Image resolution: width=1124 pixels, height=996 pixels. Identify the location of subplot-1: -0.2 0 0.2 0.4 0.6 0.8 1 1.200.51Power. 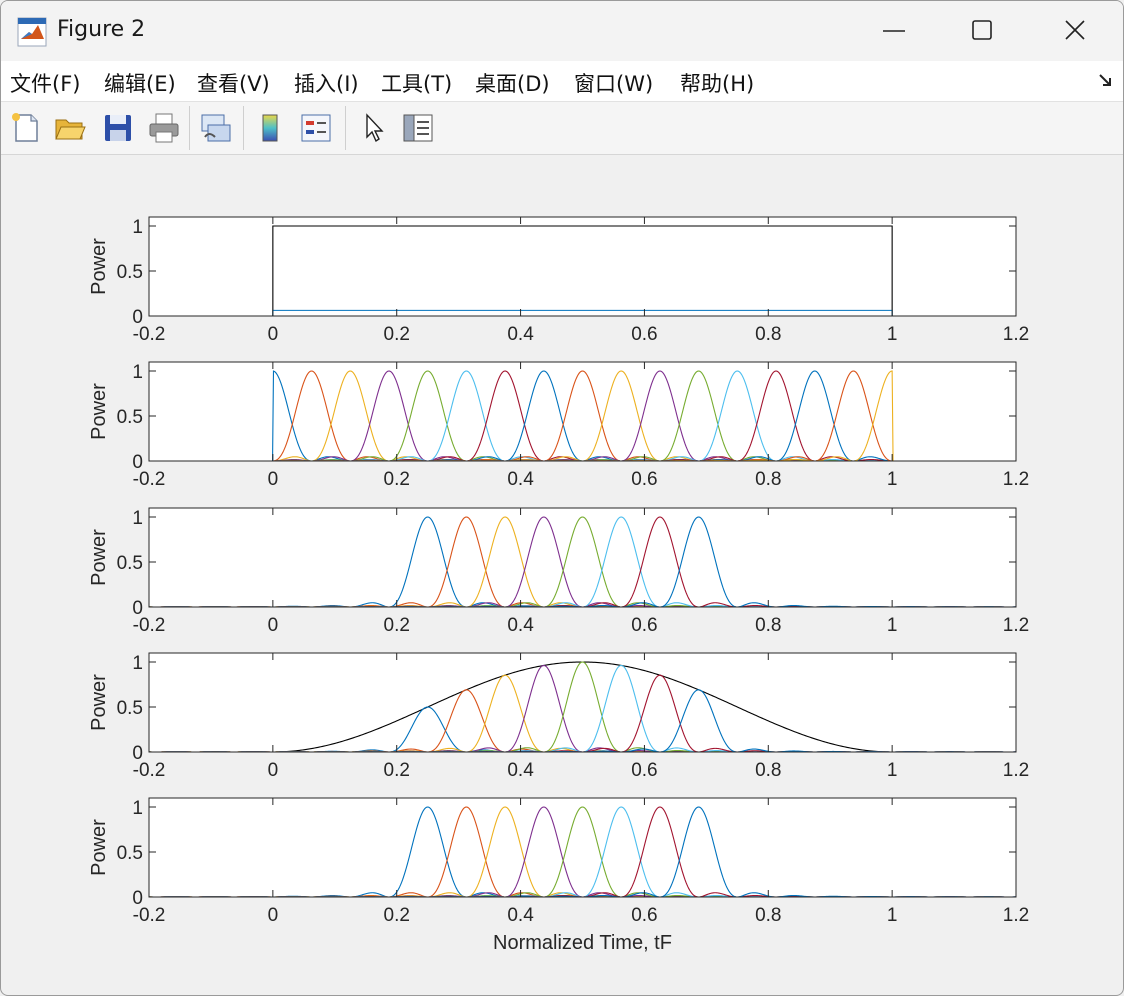
(558, 280).